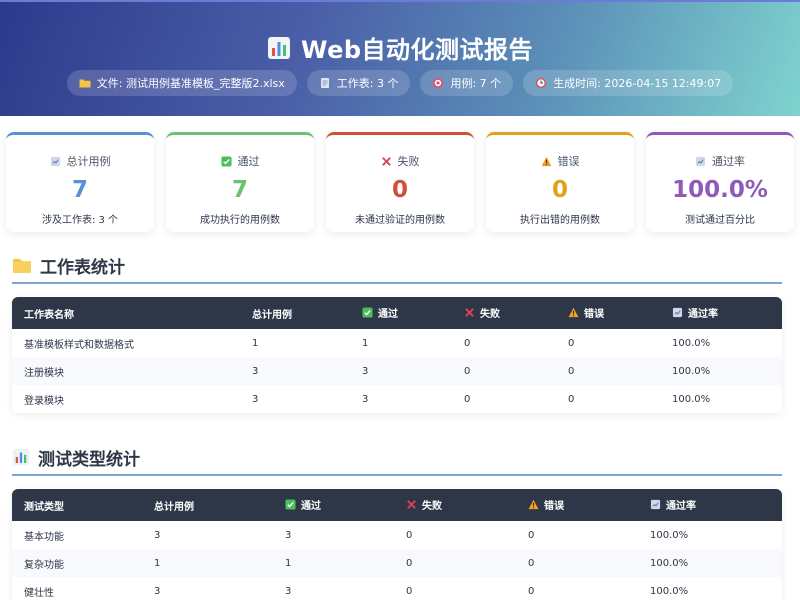  Describe the element at coordinates (417, 50) in the screenshot. I see `page-title-text: Web自动化测试报告` at that location.